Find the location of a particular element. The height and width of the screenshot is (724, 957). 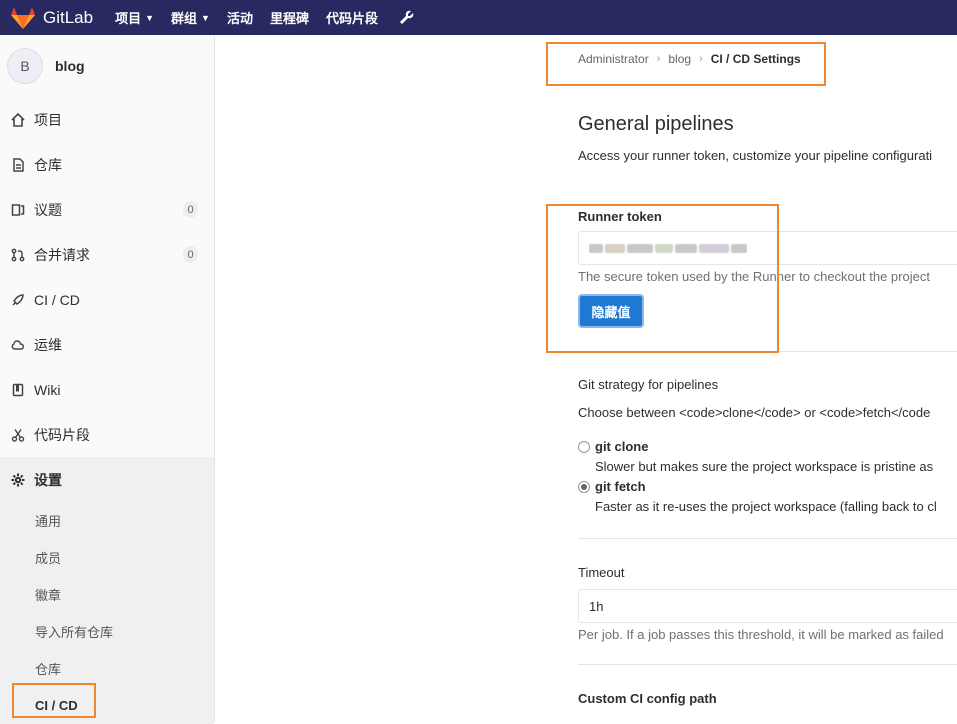

settings-sub-general: 通用 is located at coordinates (107, 520).